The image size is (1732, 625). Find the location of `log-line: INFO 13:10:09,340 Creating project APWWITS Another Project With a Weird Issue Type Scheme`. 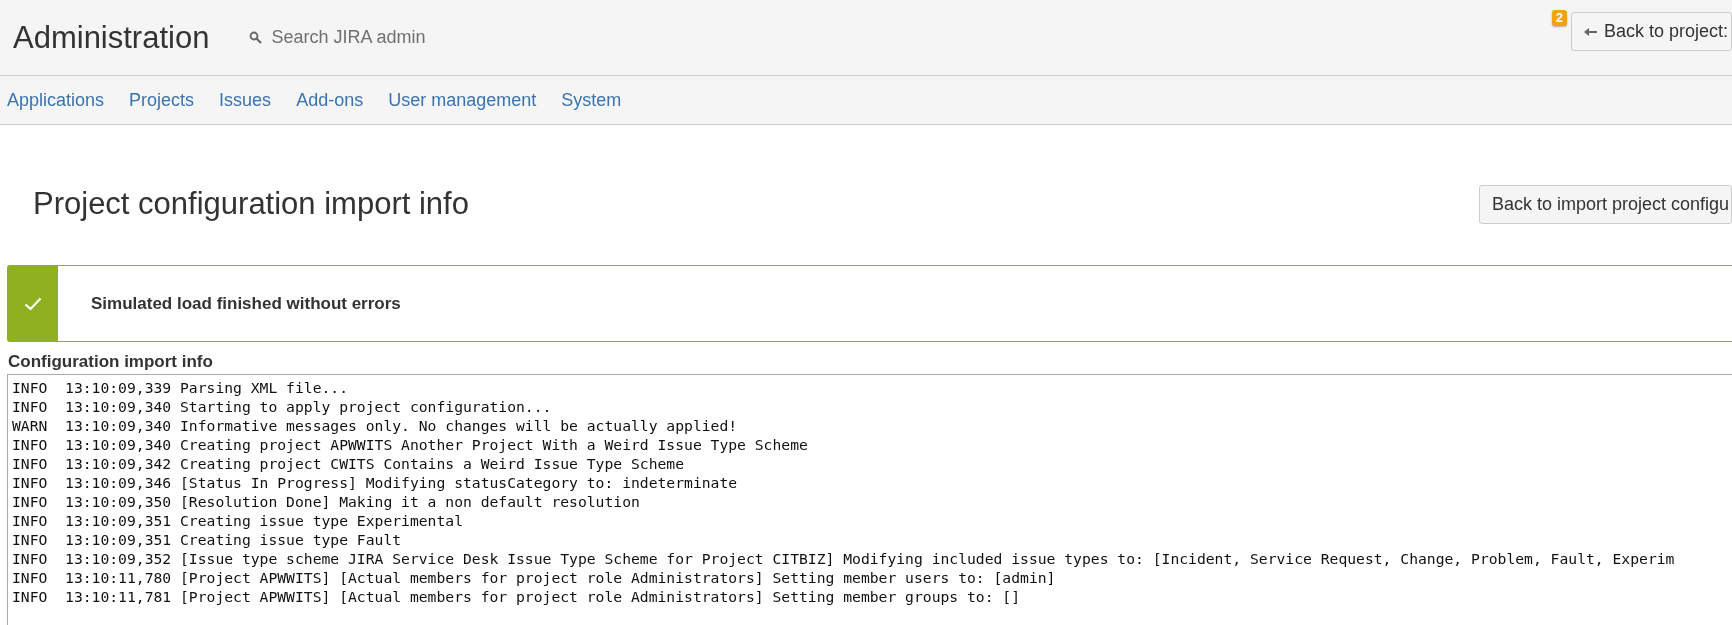

log-line: INFO 13:10:09,340 Creating project APWWITS Another Project With a Weird Issue Type Scheme is located at coordinates (410, 444).